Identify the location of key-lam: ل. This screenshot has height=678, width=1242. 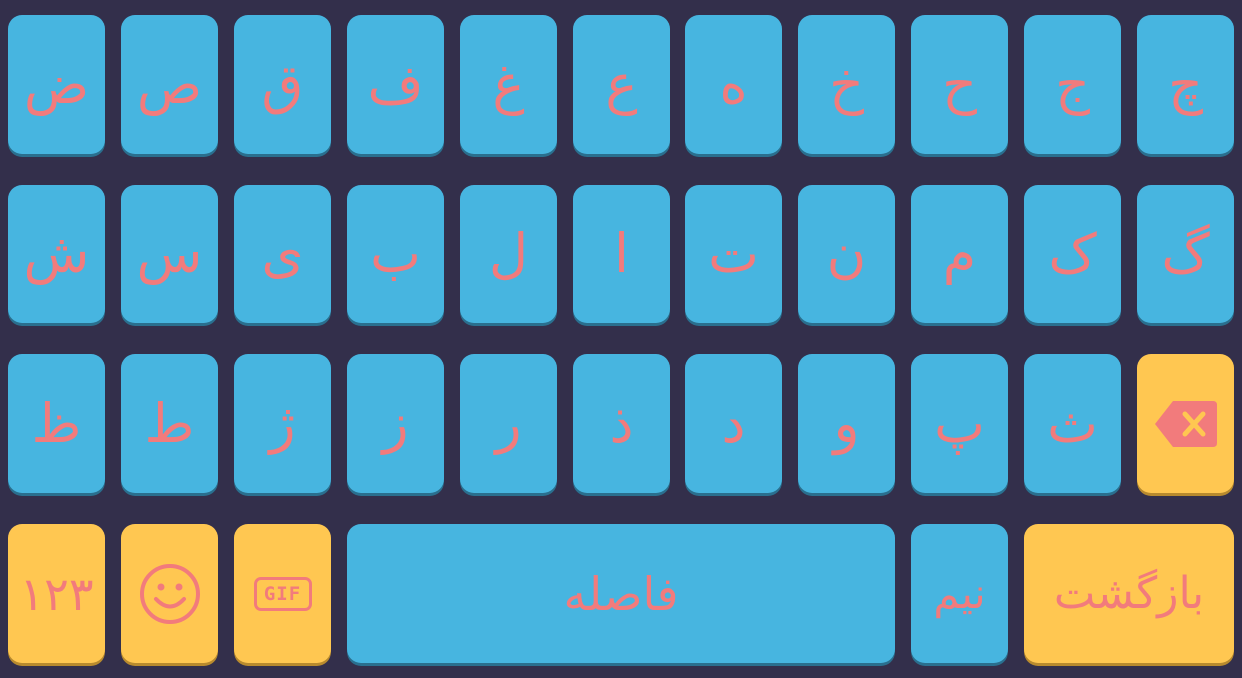
(508, 254).